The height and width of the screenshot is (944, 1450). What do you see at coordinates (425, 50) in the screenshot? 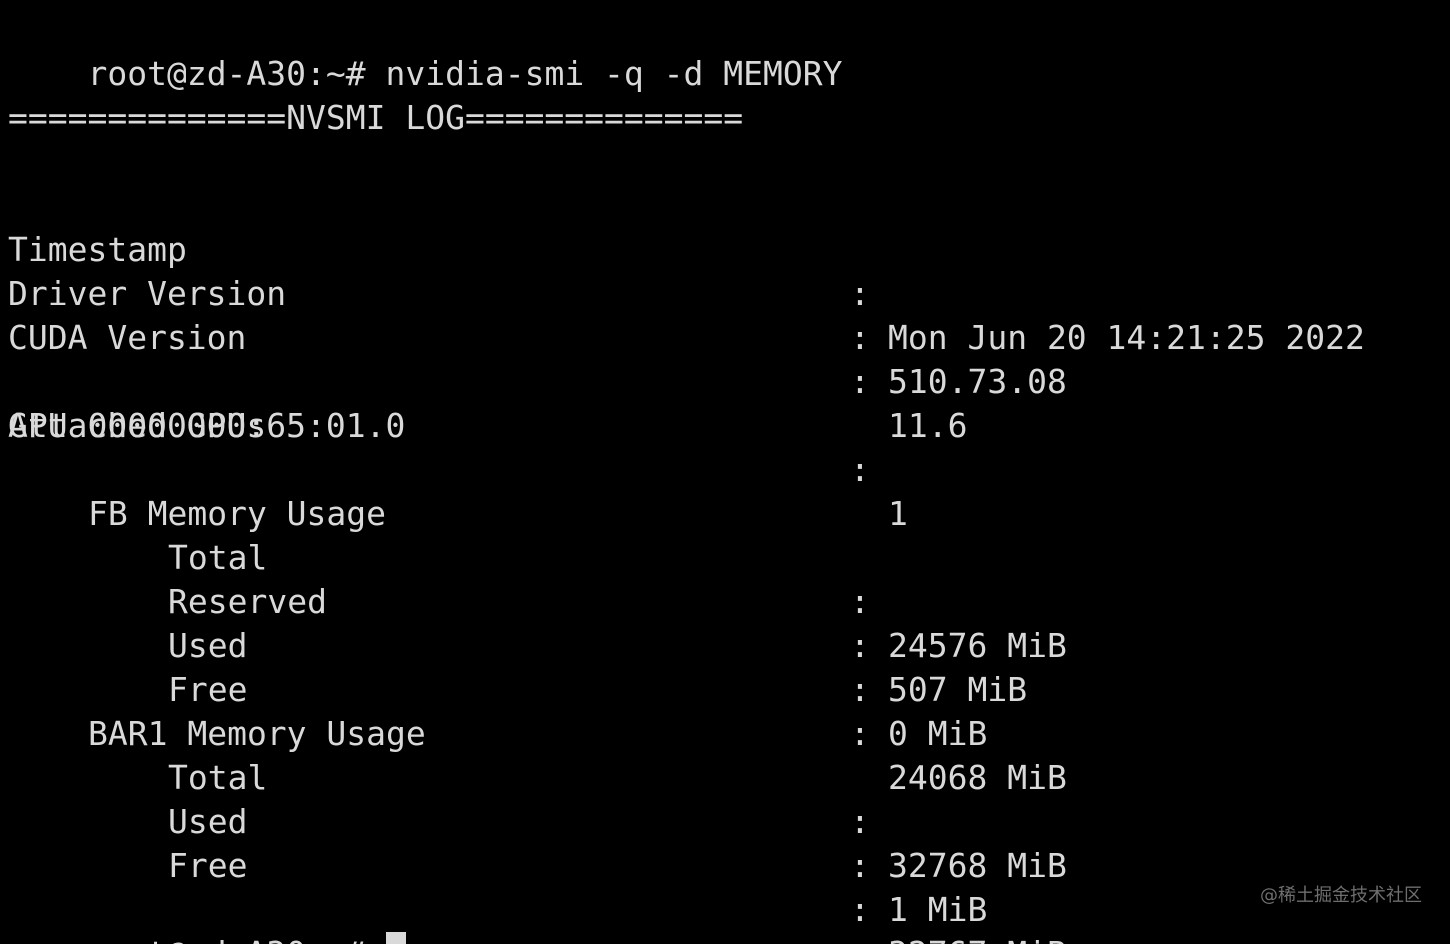
I see `command-line: root@zd-A30:~# nvidia-smi -q -d MEMORY` at bounding box center [425, 50].